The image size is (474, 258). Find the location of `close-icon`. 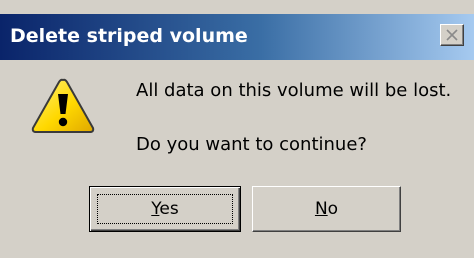

close-icon is located at coordinates (452, 35).